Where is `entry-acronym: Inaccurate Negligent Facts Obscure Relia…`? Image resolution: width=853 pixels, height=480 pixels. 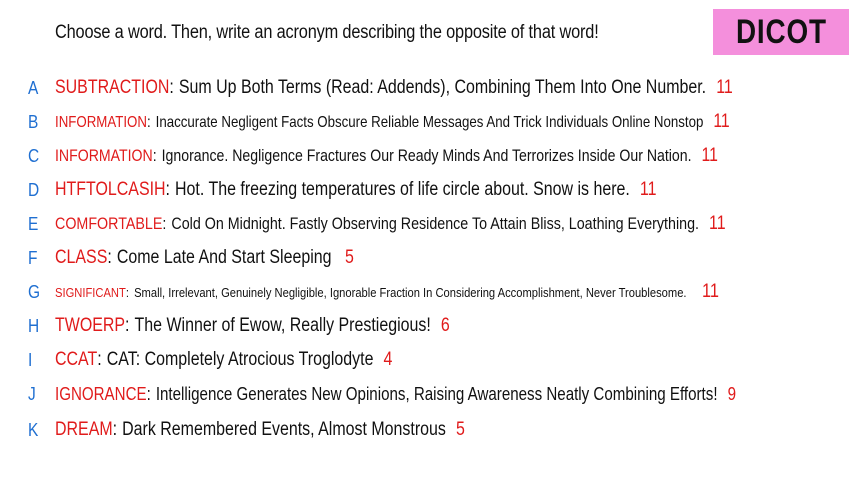 entry-acronym: Inaccurate Negligent Facts Obscure Relia… is located at coordinates (429, 122).